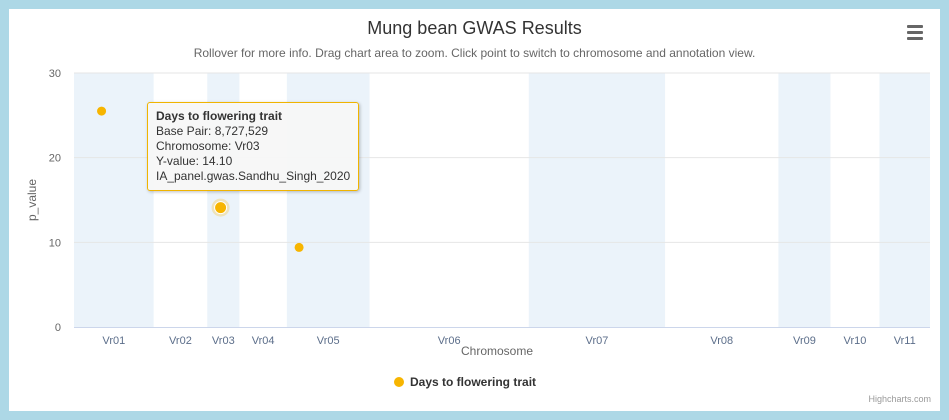 The image size is (949, 420). I want to click on tooltip-title: Days to flowering trait, so click(219, 116).